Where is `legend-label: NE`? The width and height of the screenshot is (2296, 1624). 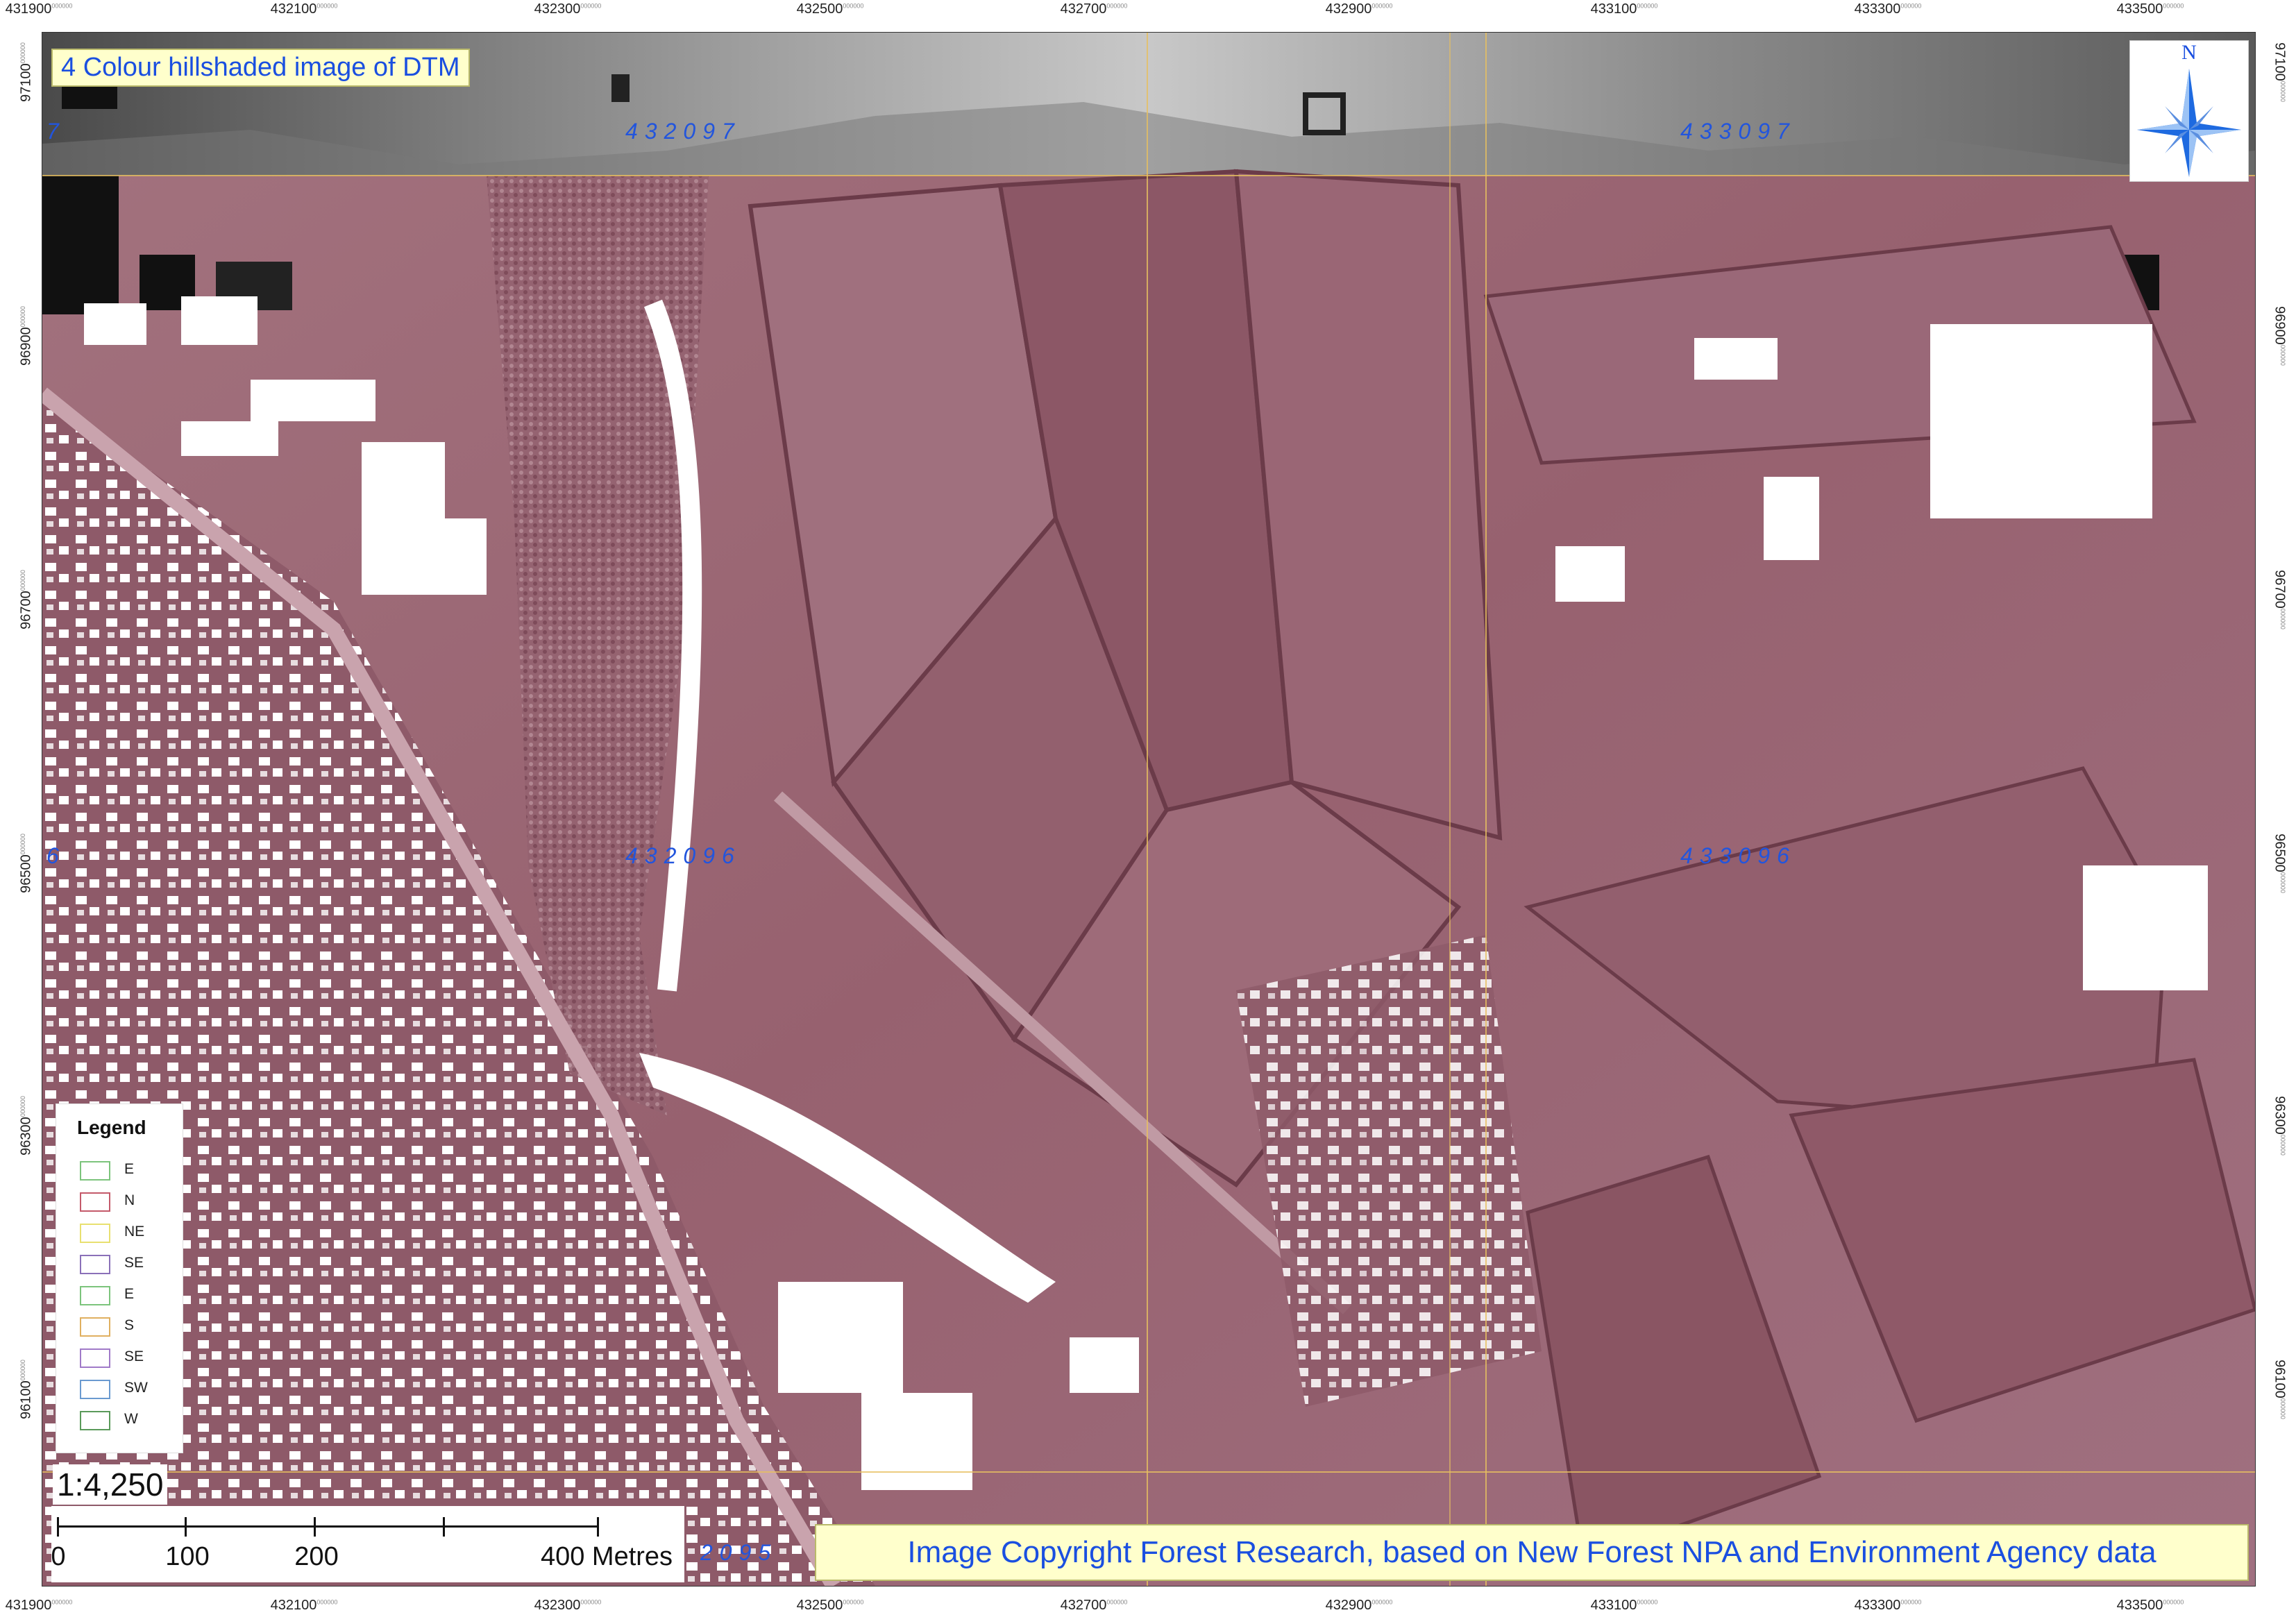 legend-label: NE is located at coordinates (134, 1232).